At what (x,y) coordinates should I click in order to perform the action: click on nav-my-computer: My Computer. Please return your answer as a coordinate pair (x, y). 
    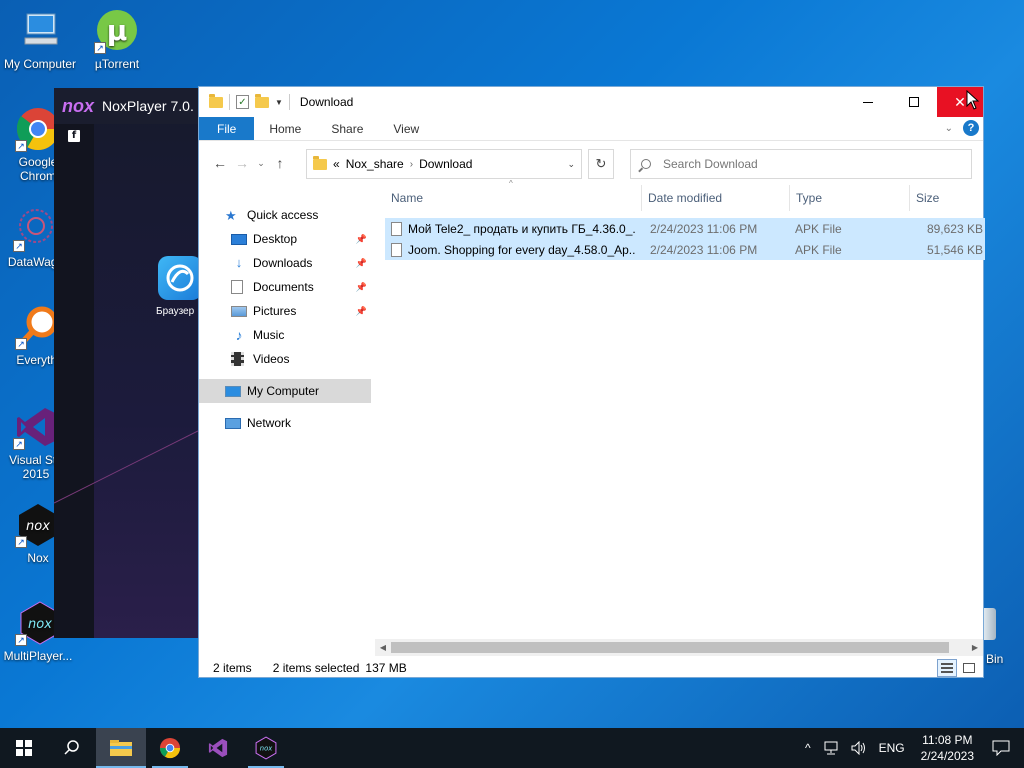
    Looking at the image, I should click on (285, 391).